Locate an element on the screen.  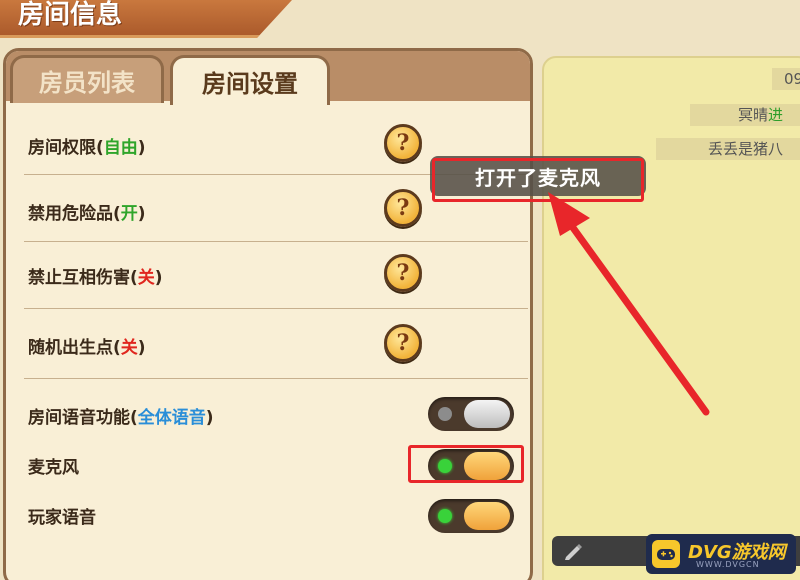
tab-room-settings: 房间设置 is located at coordinates (250, 80).